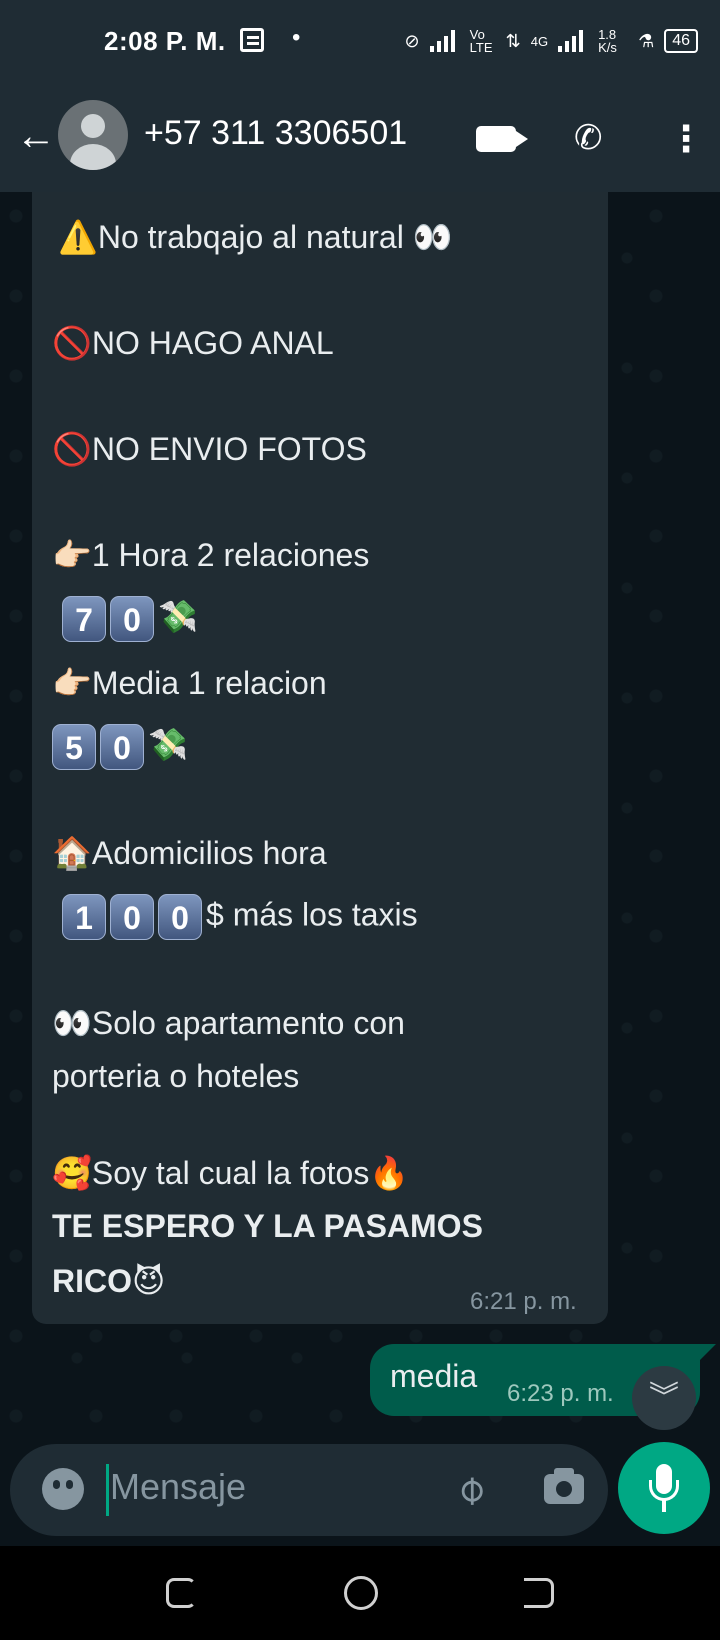 The image size is (720, 1640). What do you see at coordinates (681, 41) in the screenshot?
I see `battery-icon: 46` at bounding box center [681, 41].